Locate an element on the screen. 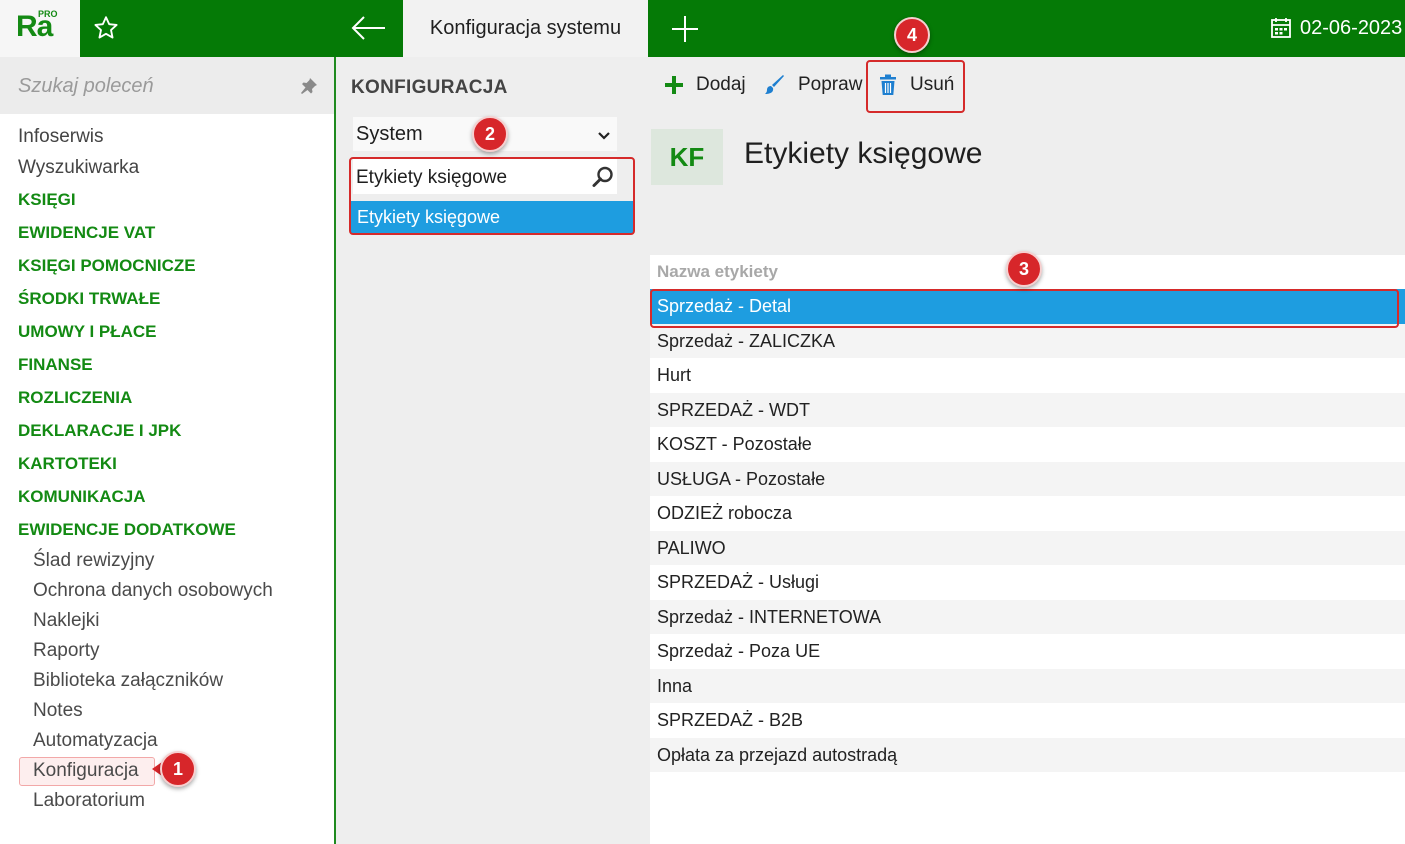 The image size is (1405, 844). date-display: 02-06-2023 is located at coordinates (1336, 28).